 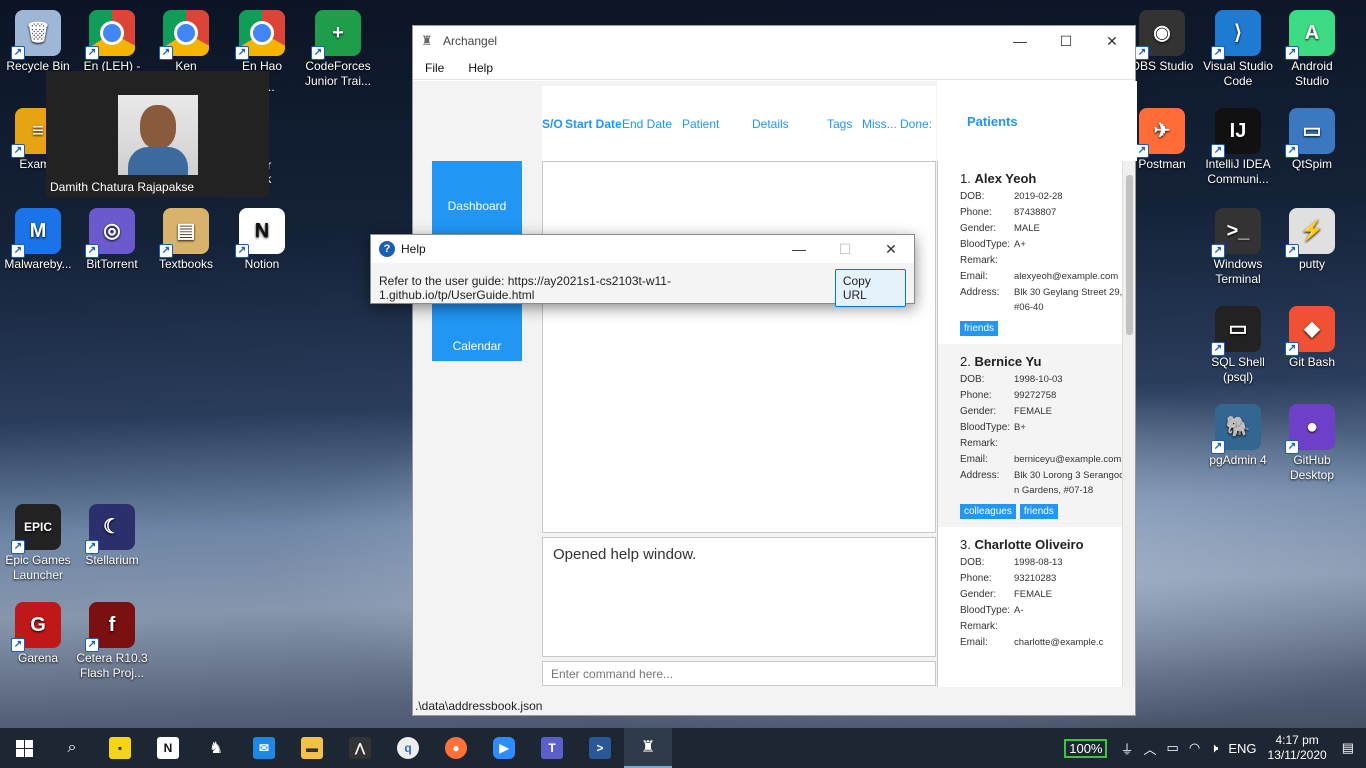 I want to click on help-title-bar: ? Help — ☐ ✕, so click(x=642, y=249).